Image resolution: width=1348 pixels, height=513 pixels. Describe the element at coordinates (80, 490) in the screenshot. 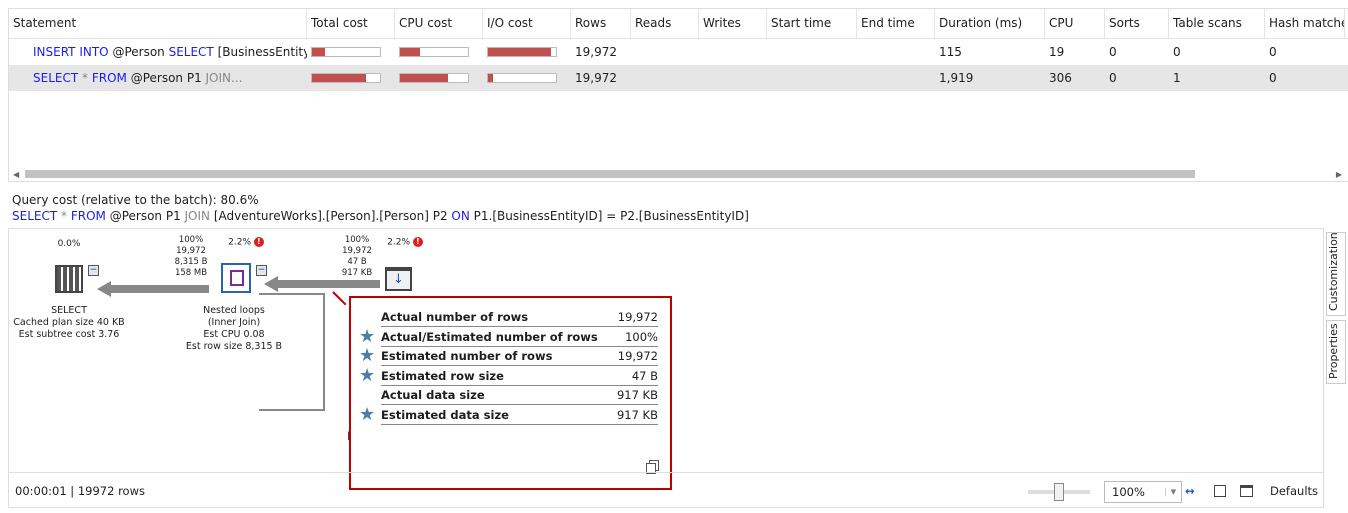

I see `status-text: 00:00:01 | 19972 rows` at that location.